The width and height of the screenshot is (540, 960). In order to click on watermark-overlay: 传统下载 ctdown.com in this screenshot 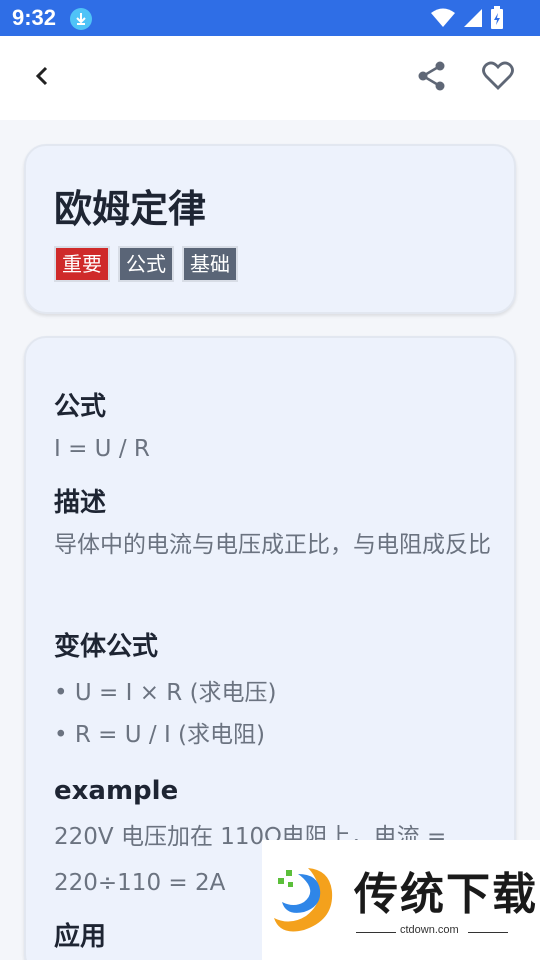, I will do `click(401, 900)`.